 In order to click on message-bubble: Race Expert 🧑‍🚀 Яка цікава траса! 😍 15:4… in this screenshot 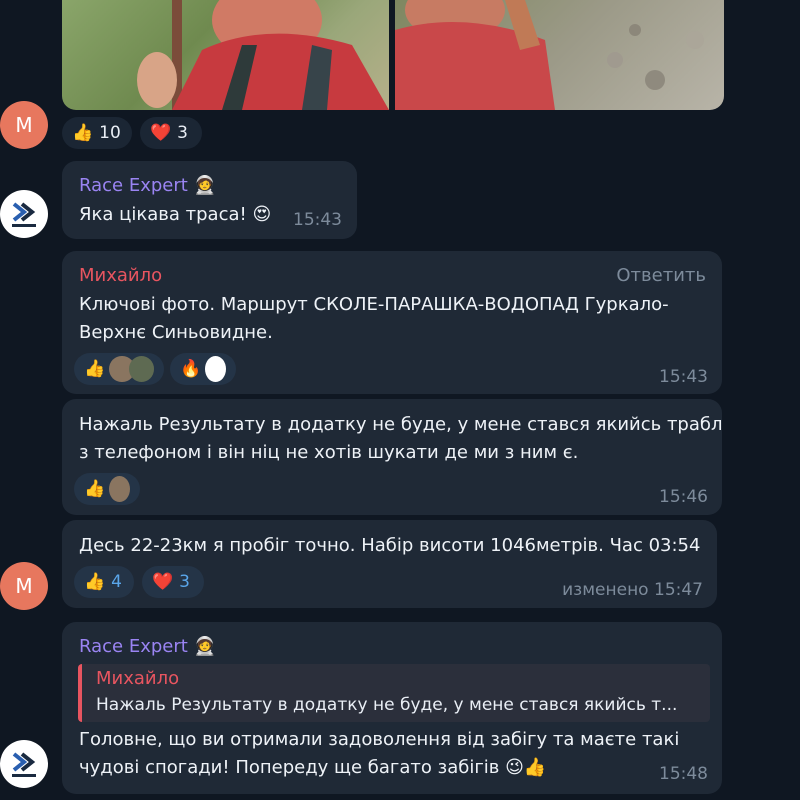, I will do `click(209, 200)`.